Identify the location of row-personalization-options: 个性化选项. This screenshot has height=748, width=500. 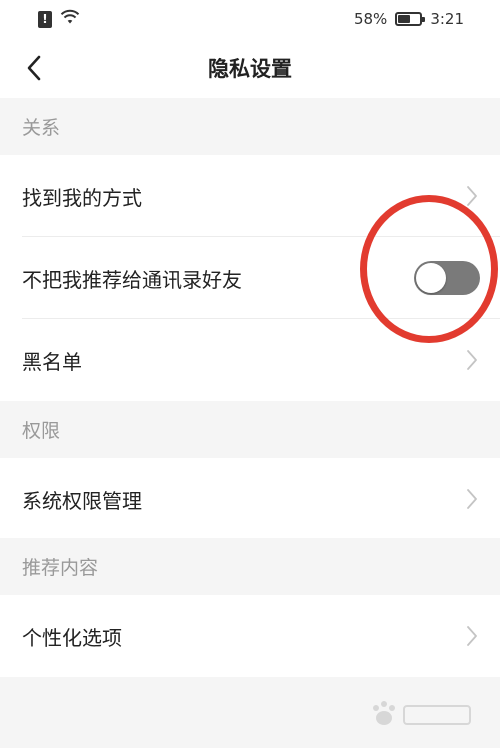
(250, 636).